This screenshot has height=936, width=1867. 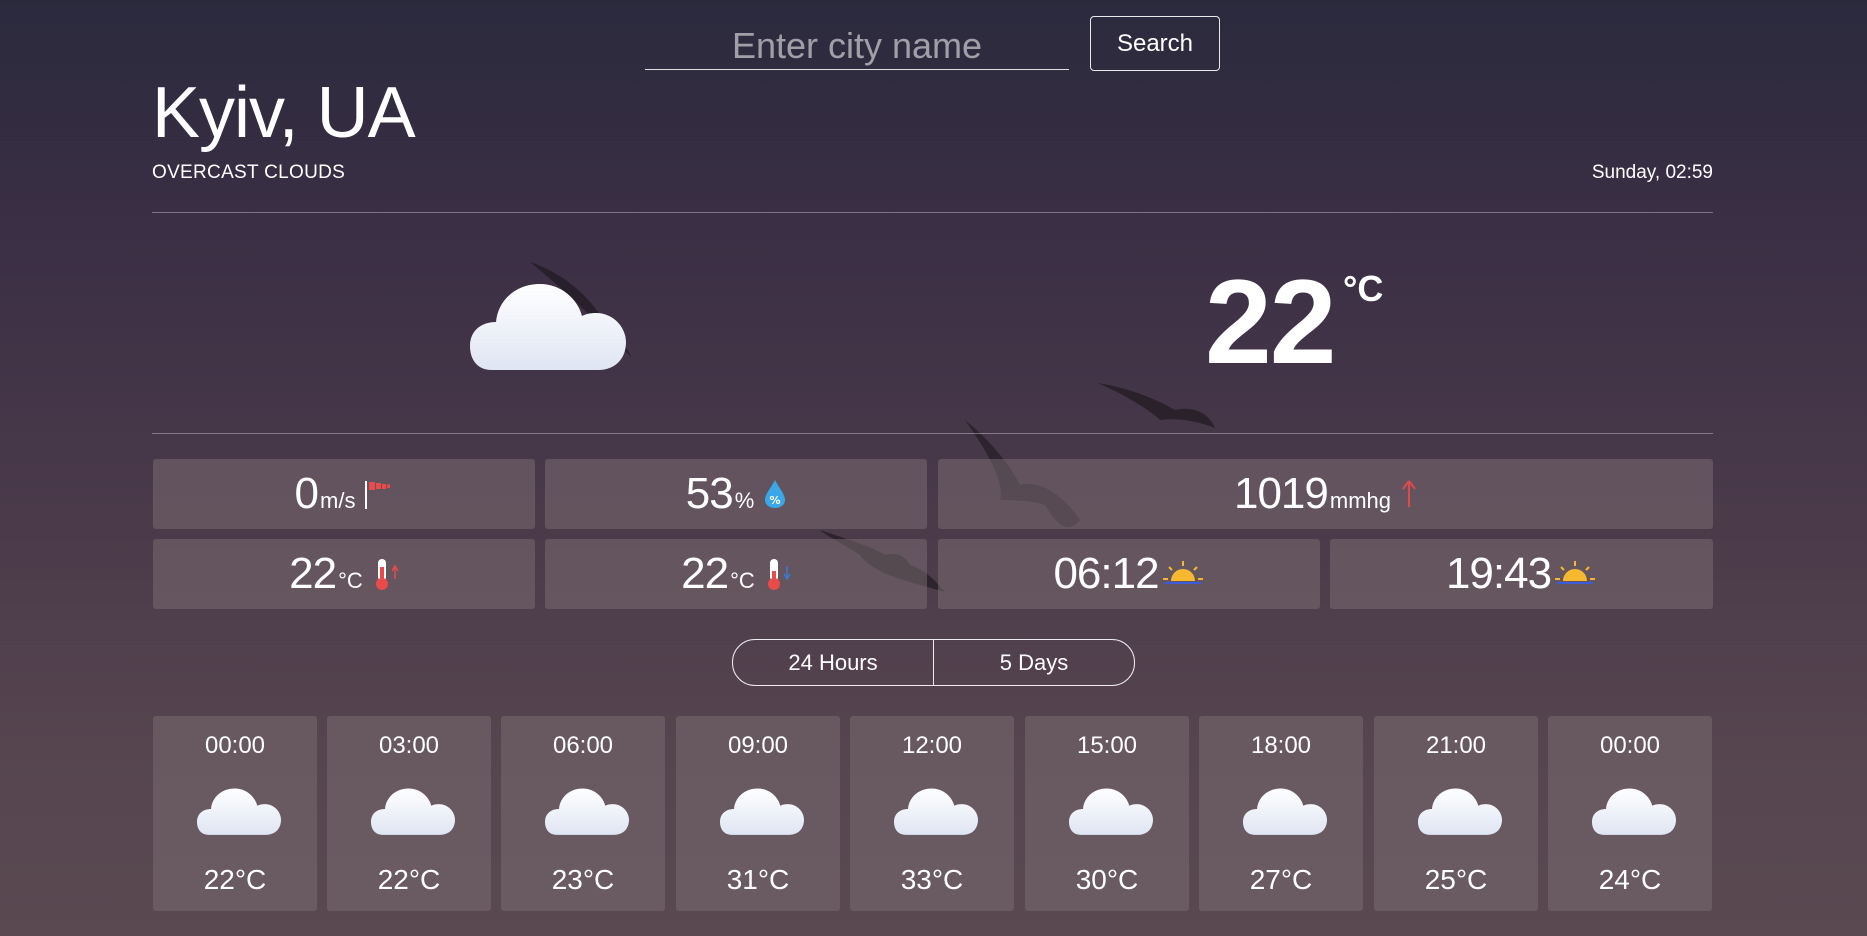 I want to click on sunrise-icon, so click(x=1183, y=574).